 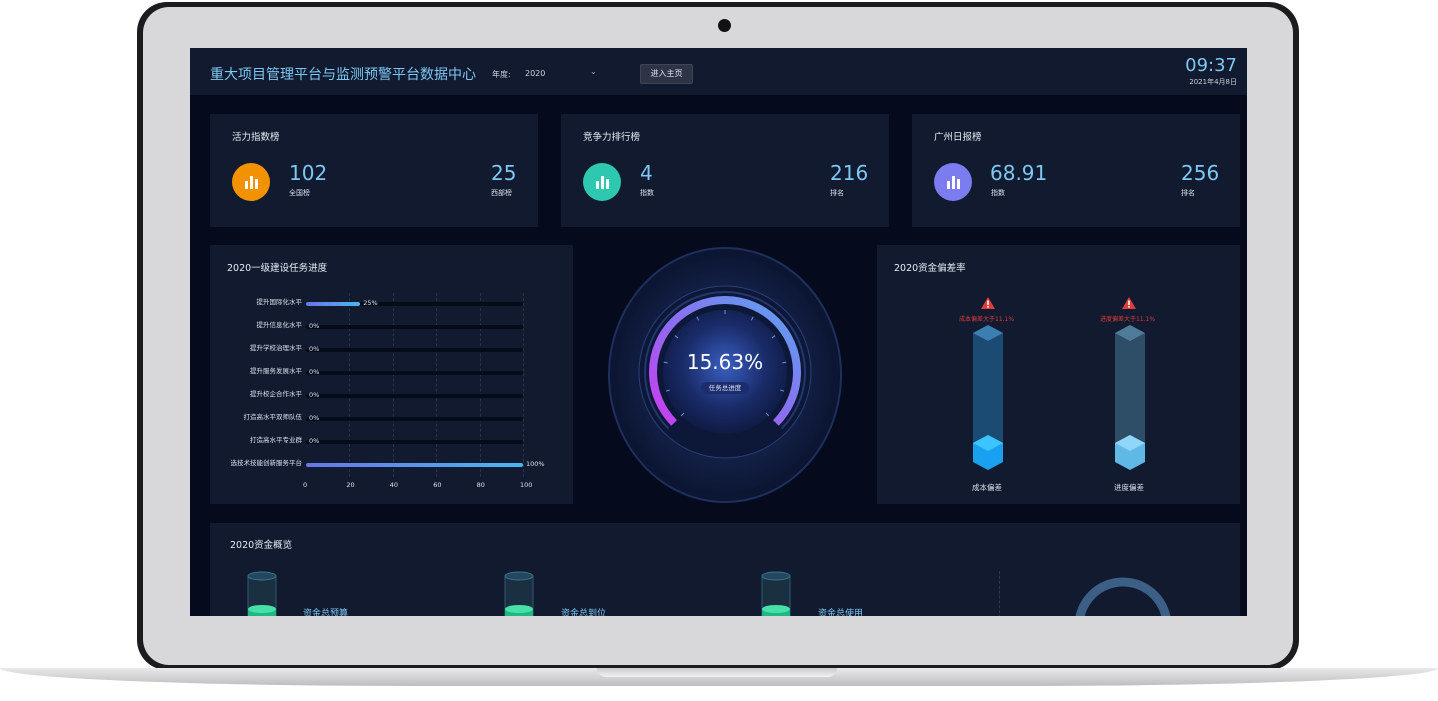 I want to click on budget-cylinder-icon, so click(x=262, y=593).